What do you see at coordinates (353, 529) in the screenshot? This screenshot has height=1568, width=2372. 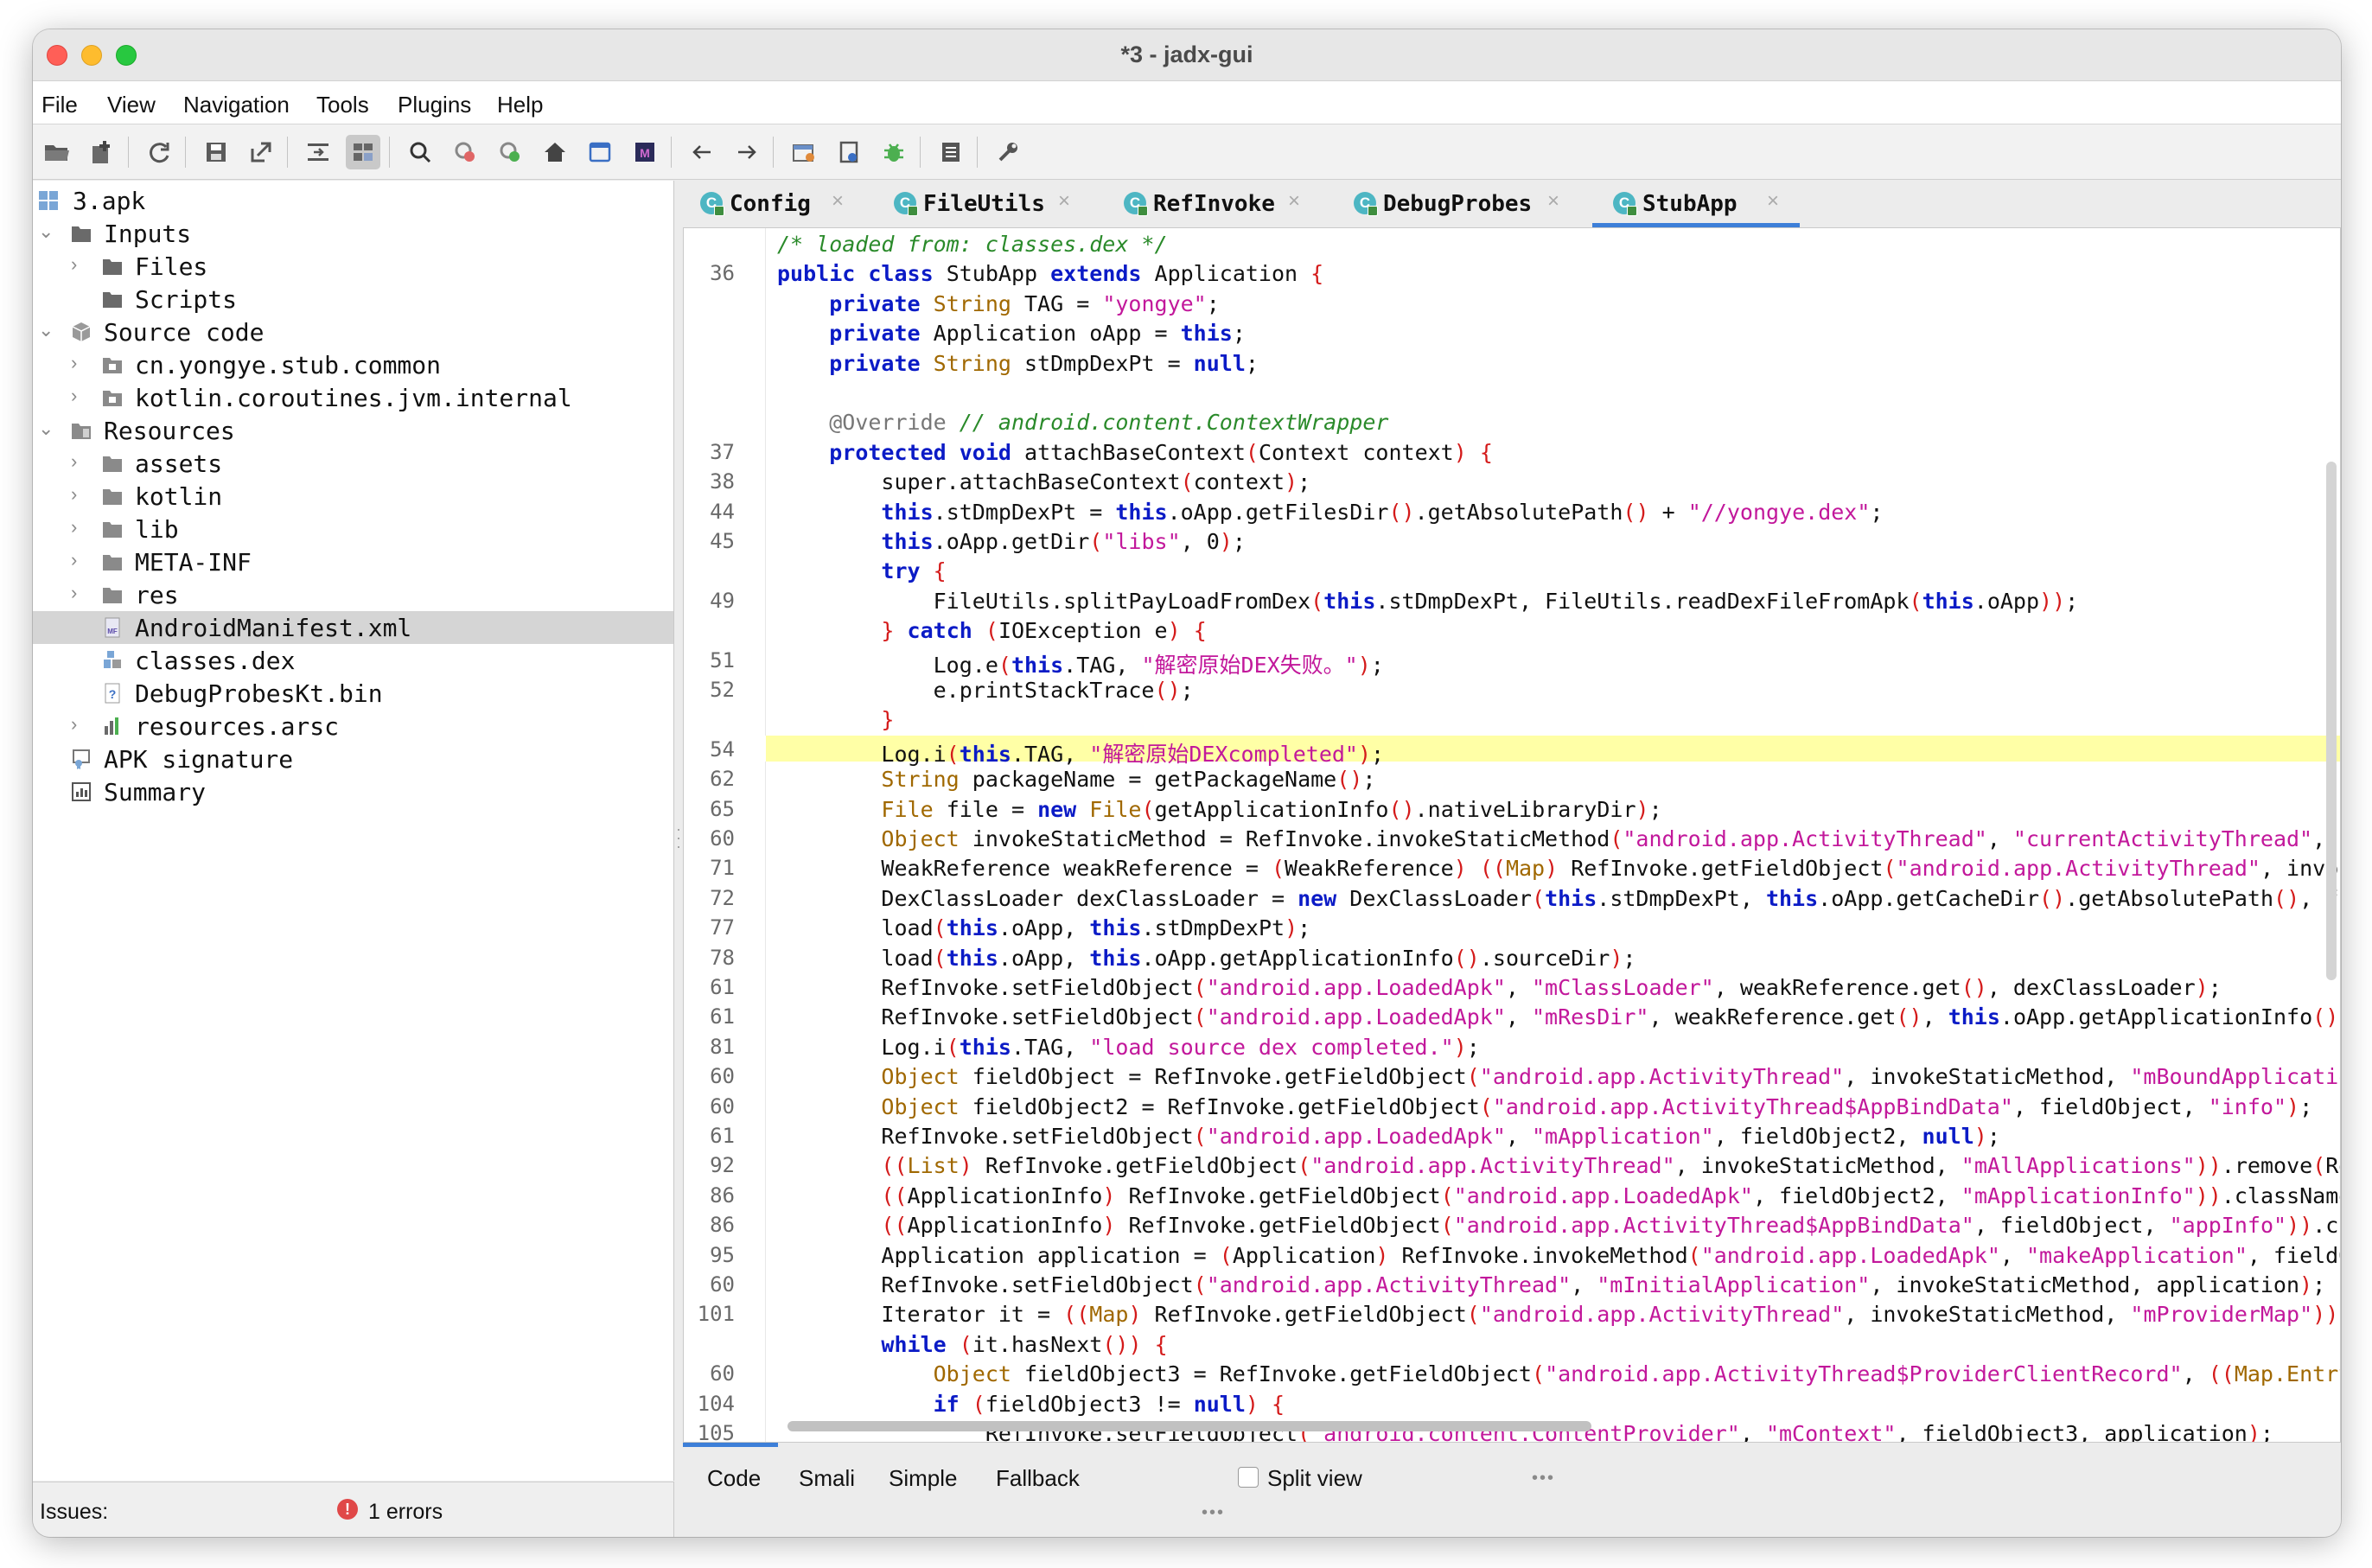 I see `tree-node-lib: › lib` at bounding box center [353, 529].